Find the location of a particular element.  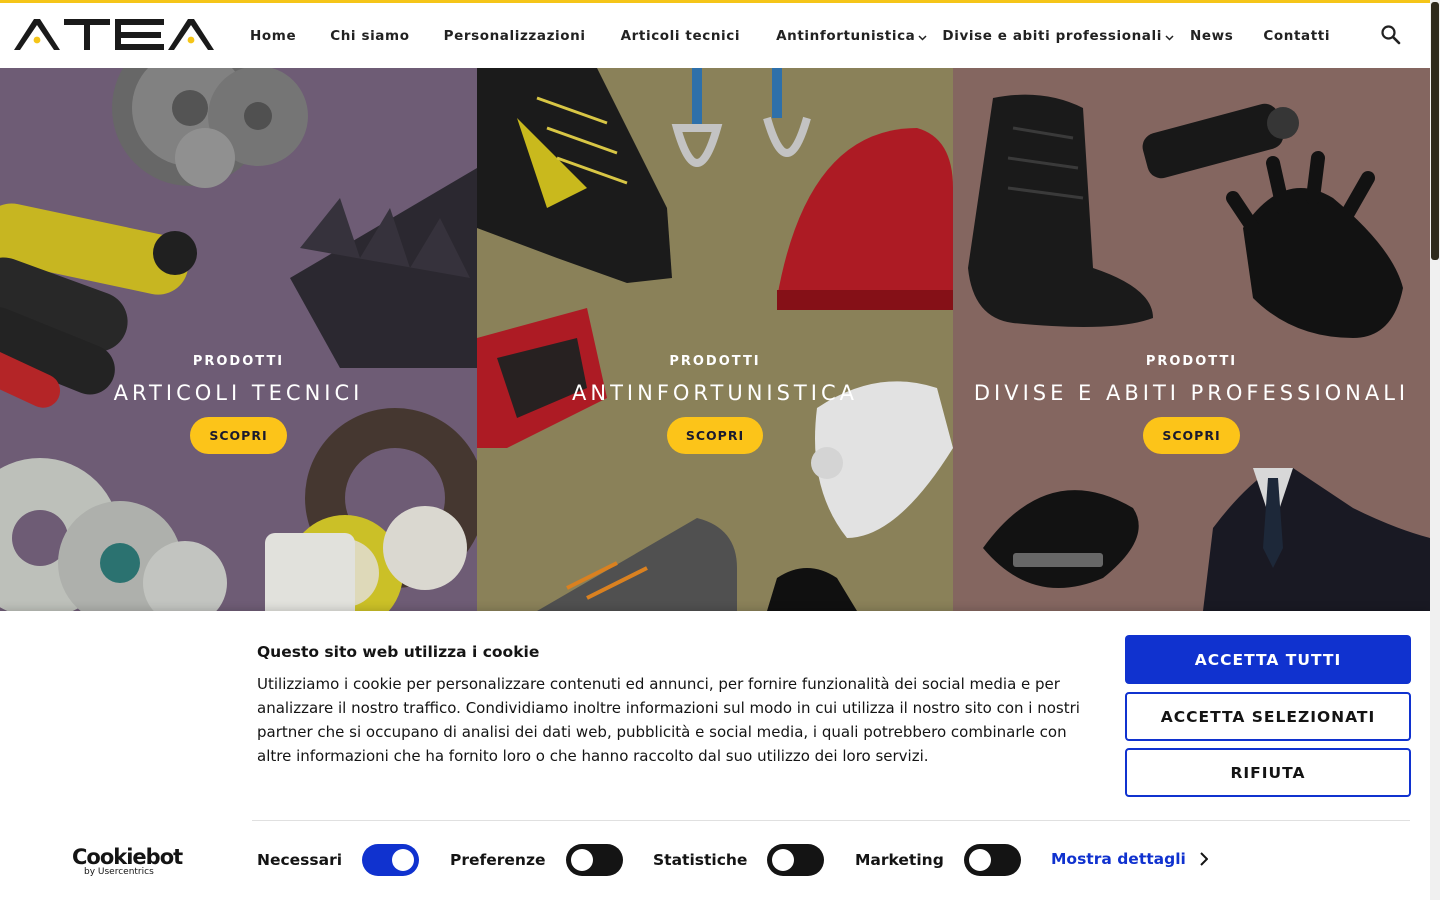

toggle-marketing: Marketing is located at coordinates (938, 860).